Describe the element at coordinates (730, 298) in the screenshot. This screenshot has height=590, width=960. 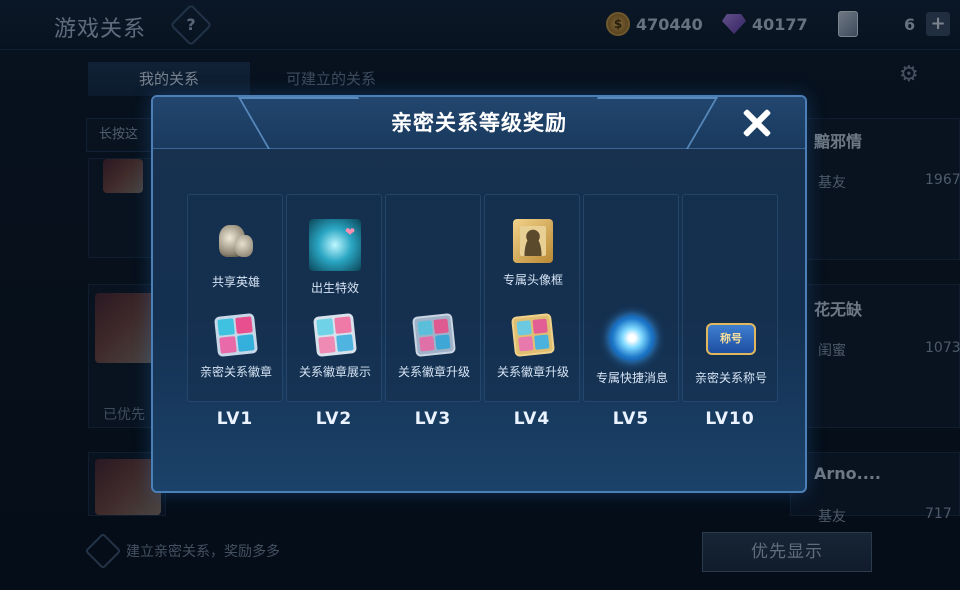
I see `level-column-10: 称号 亲密关系称号` at that location.